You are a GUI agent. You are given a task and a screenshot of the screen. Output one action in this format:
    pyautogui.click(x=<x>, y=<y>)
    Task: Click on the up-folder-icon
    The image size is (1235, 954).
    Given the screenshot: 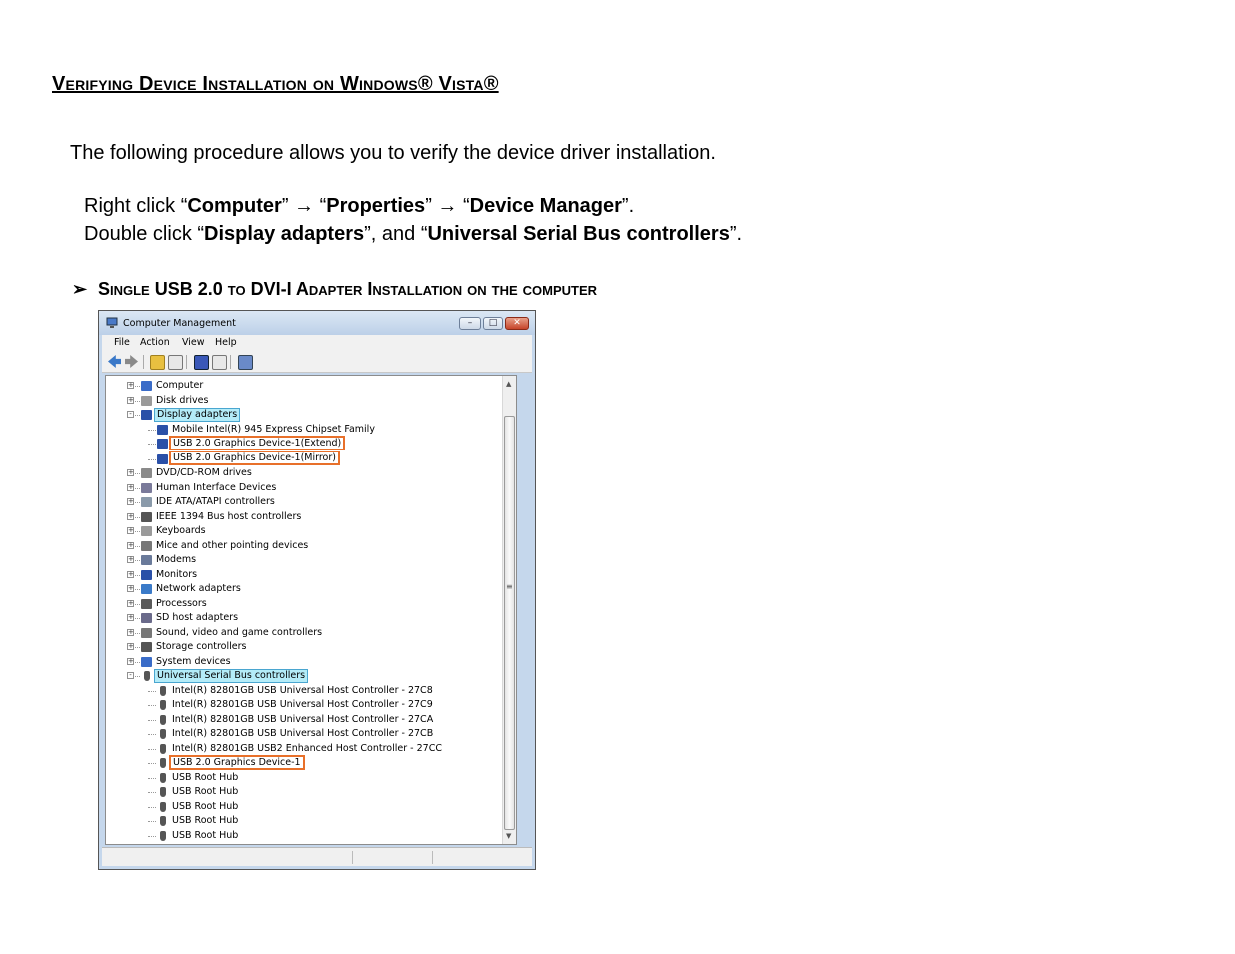 What is the action you would take?
    pyautogui.click(x=157, y=362)
    